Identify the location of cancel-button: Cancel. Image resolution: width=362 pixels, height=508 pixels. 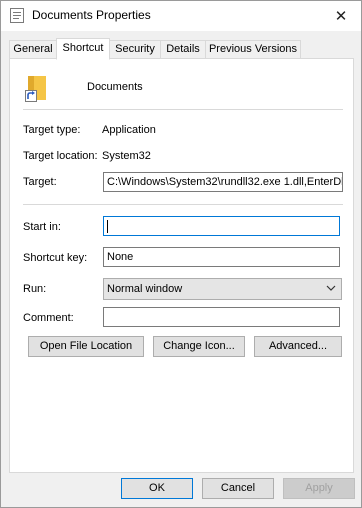
(238, 488).